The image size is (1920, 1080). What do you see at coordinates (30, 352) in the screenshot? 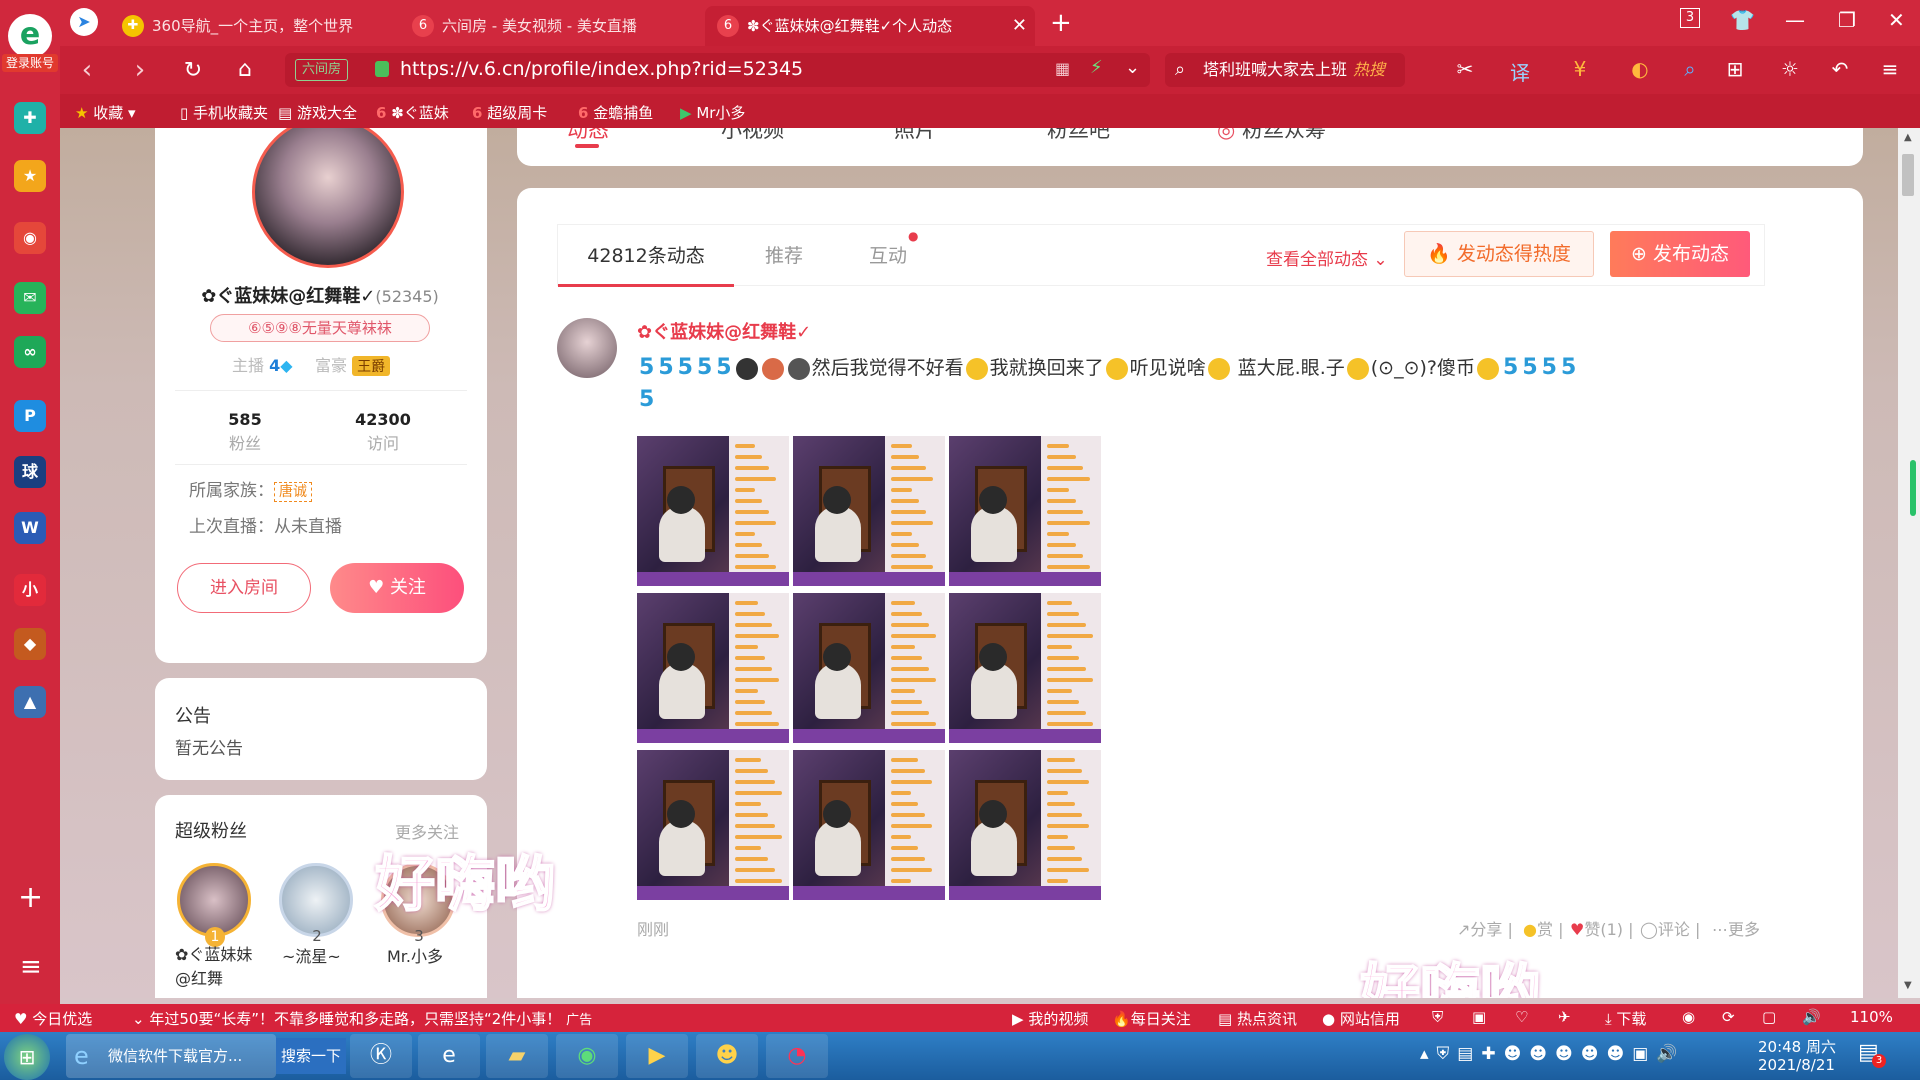
I see `link-app-icon: ∞` at bounding box center [30, 352].